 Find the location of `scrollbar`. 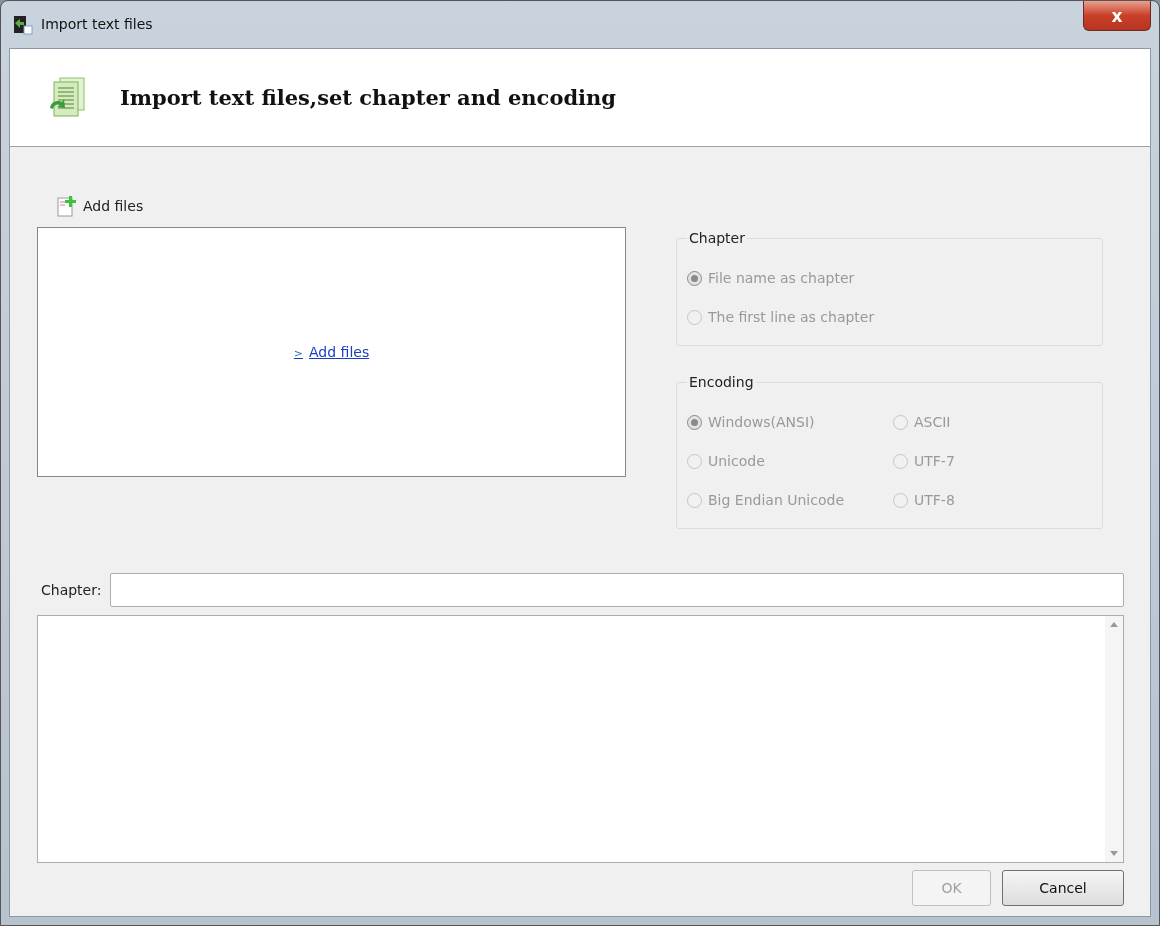

scrollbar is located at coordinates (1114, 739).